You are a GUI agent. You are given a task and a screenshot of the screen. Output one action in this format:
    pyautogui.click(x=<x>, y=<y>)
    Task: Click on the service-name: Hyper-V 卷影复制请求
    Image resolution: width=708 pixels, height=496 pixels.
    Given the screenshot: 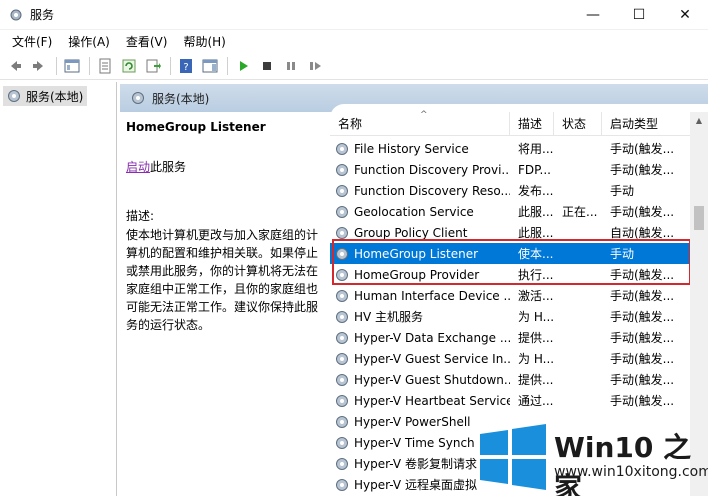 What is the action you would take?
    pyautogui.click(x=415, y=464)
    